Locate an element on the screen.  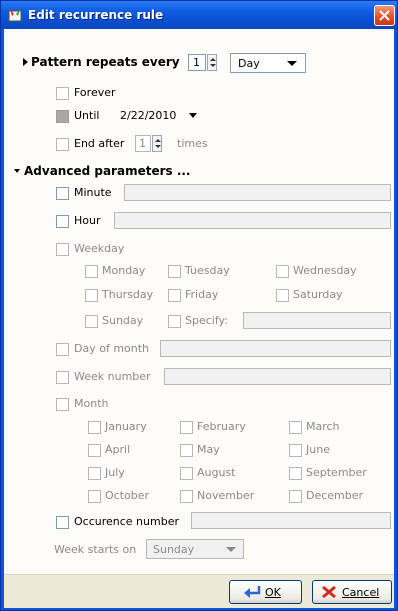
end-after-radio is located at coordinates (62, 144).